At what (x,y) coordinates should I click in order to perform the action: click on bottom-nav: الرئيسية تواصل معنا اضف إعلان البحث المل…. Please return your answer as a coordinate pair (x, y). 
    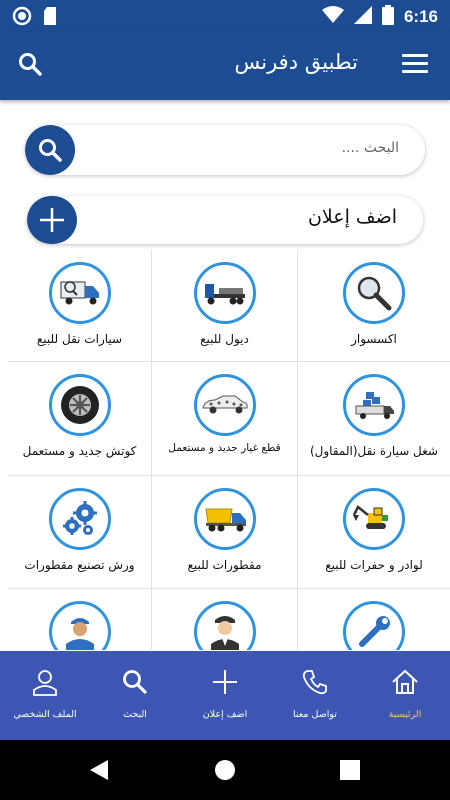
    Looking at the image, I should click on (225, 695).